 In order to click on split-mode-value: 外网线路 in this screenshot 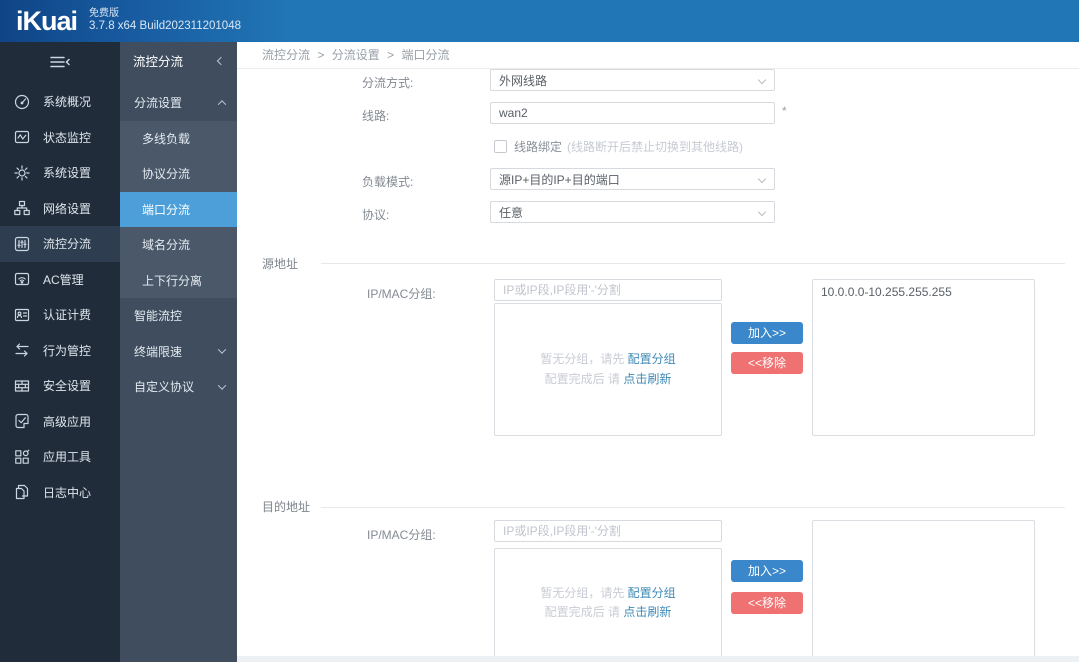, I will do `click(523, 80)`.